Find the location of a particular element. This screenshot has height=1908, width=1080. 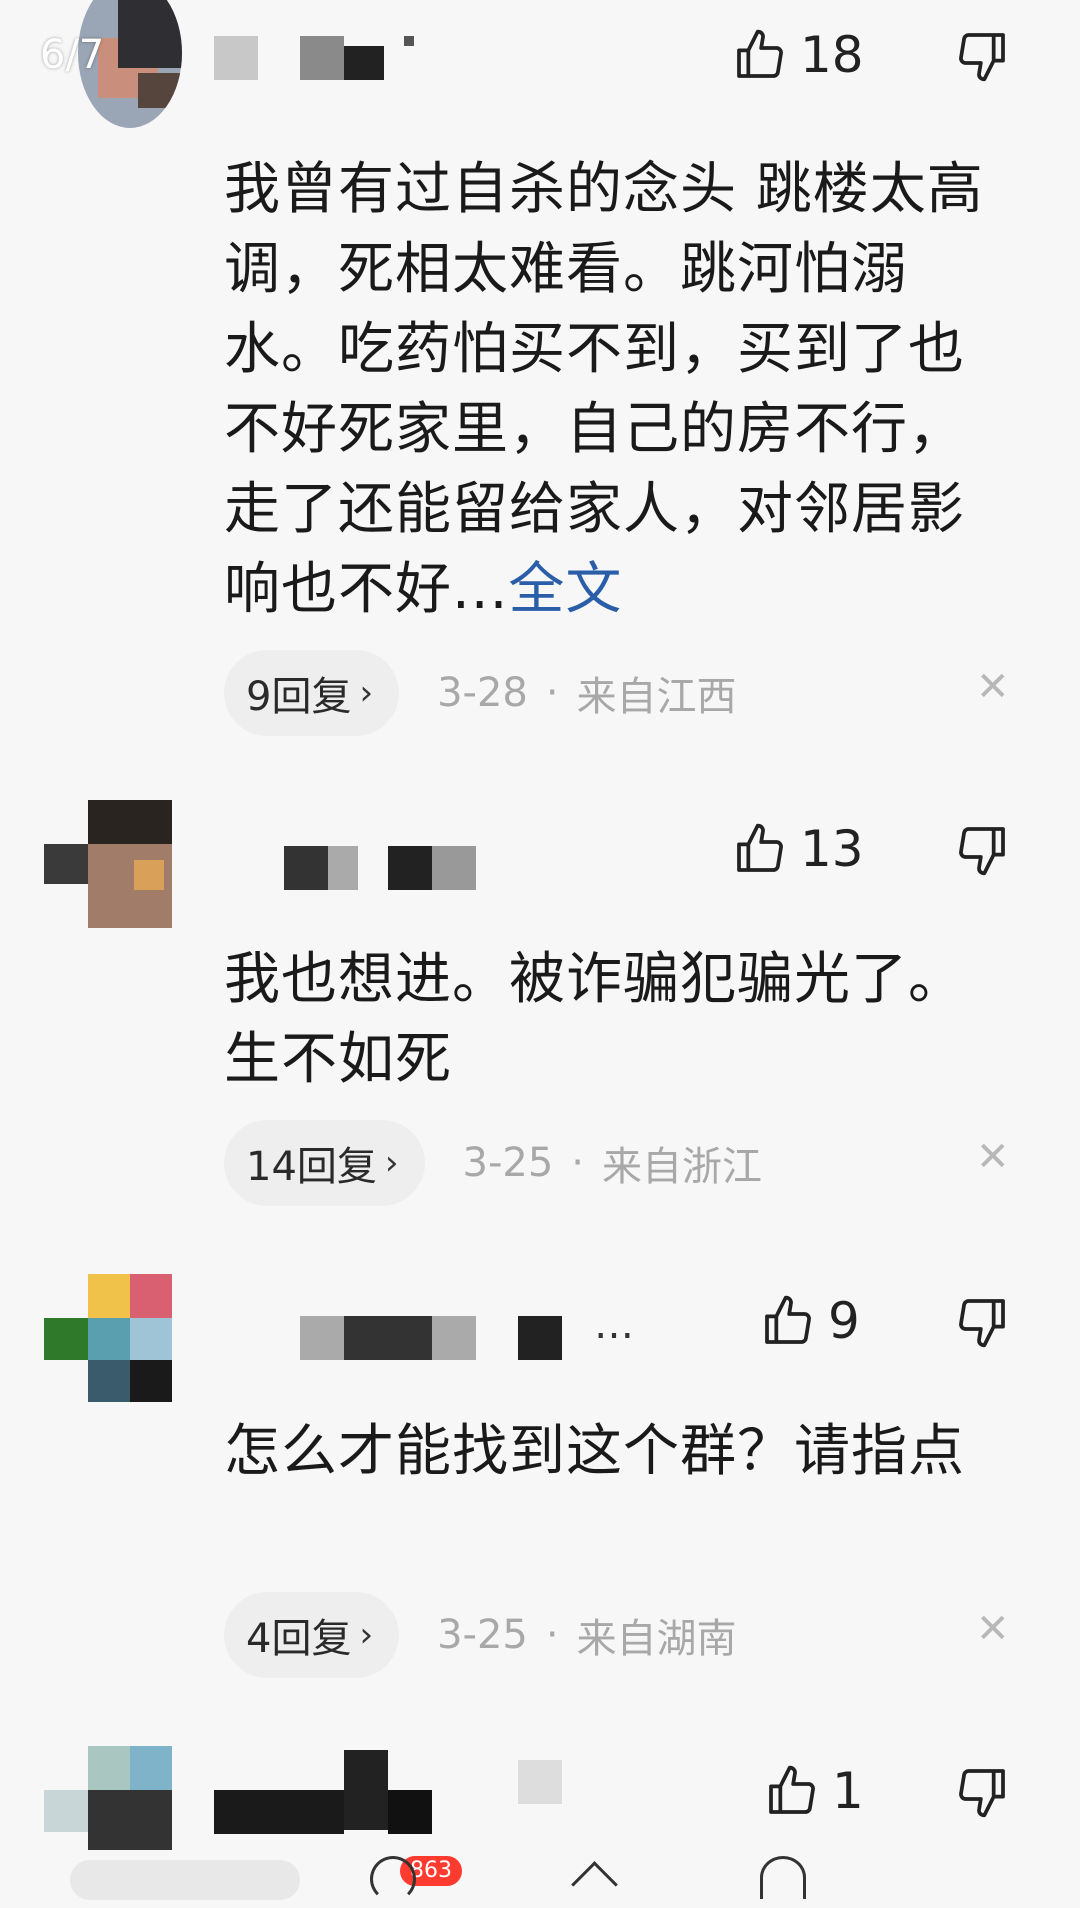

comment-meta: 14回复 › 3-25 · 来自浙江 is located at coordinates (493, 1163).